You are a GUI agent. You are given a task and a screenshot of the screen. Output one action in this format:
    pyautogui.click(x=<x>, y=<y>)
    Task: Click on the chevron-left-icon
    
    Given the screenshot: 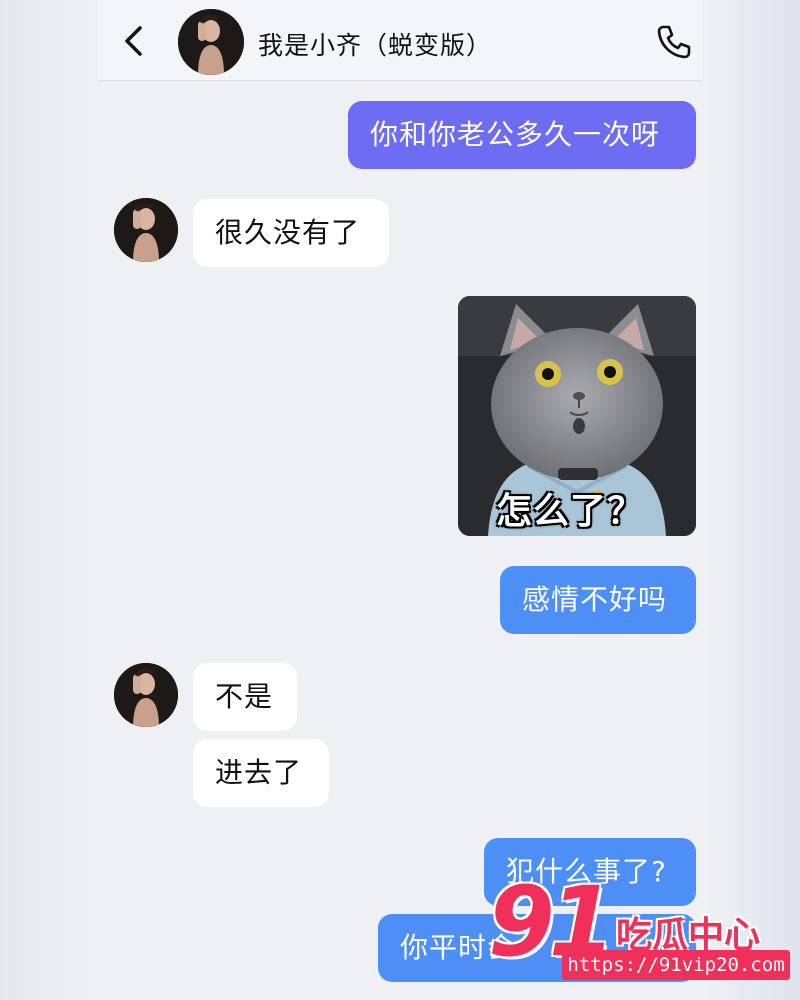 What is the action you would take?
    pyautogui.click(x=135, y=41)
    